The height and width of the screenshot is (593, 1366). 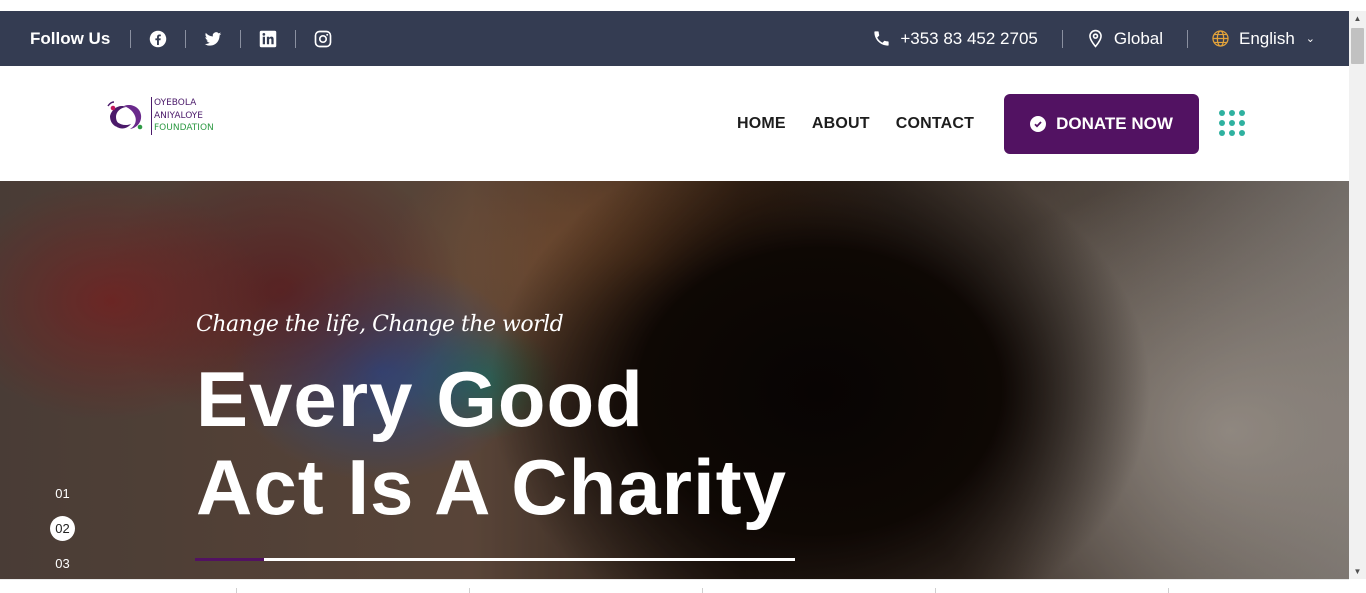 I want to click on phone-number: +353 83 452 2705, so click(x=969, y=38).